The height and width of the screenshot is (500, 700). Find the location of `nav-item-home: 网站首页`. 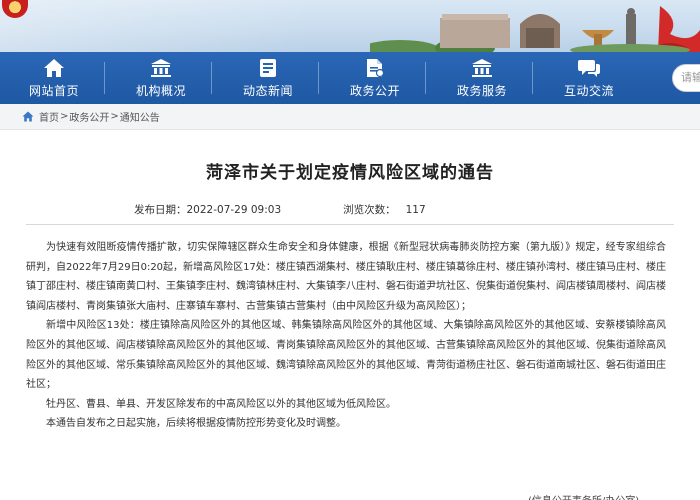

nav-item-home: 网站首页 is located at coordinates (54, 78).